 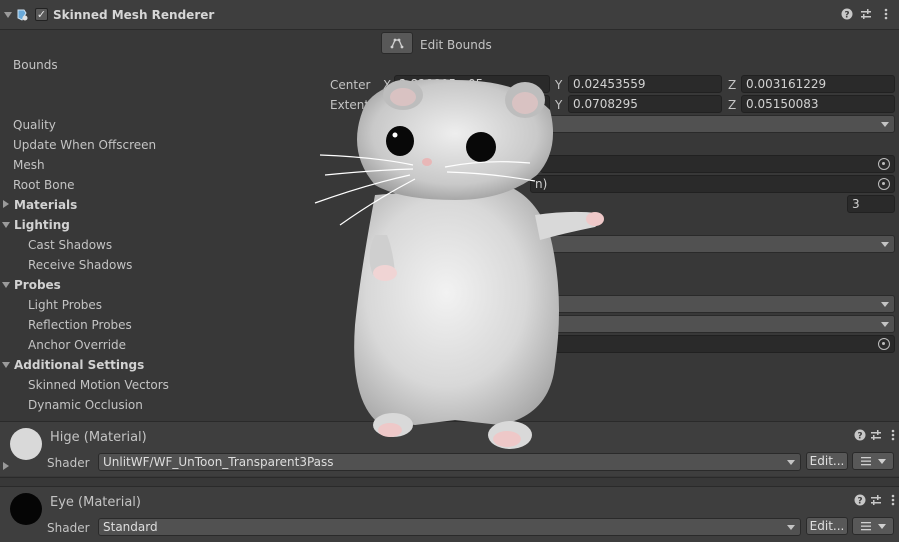 What do you see at coordinates (42, 225) in the screenshot?
I see `lighting-label: Lighting` at bounding box center [42, 225].